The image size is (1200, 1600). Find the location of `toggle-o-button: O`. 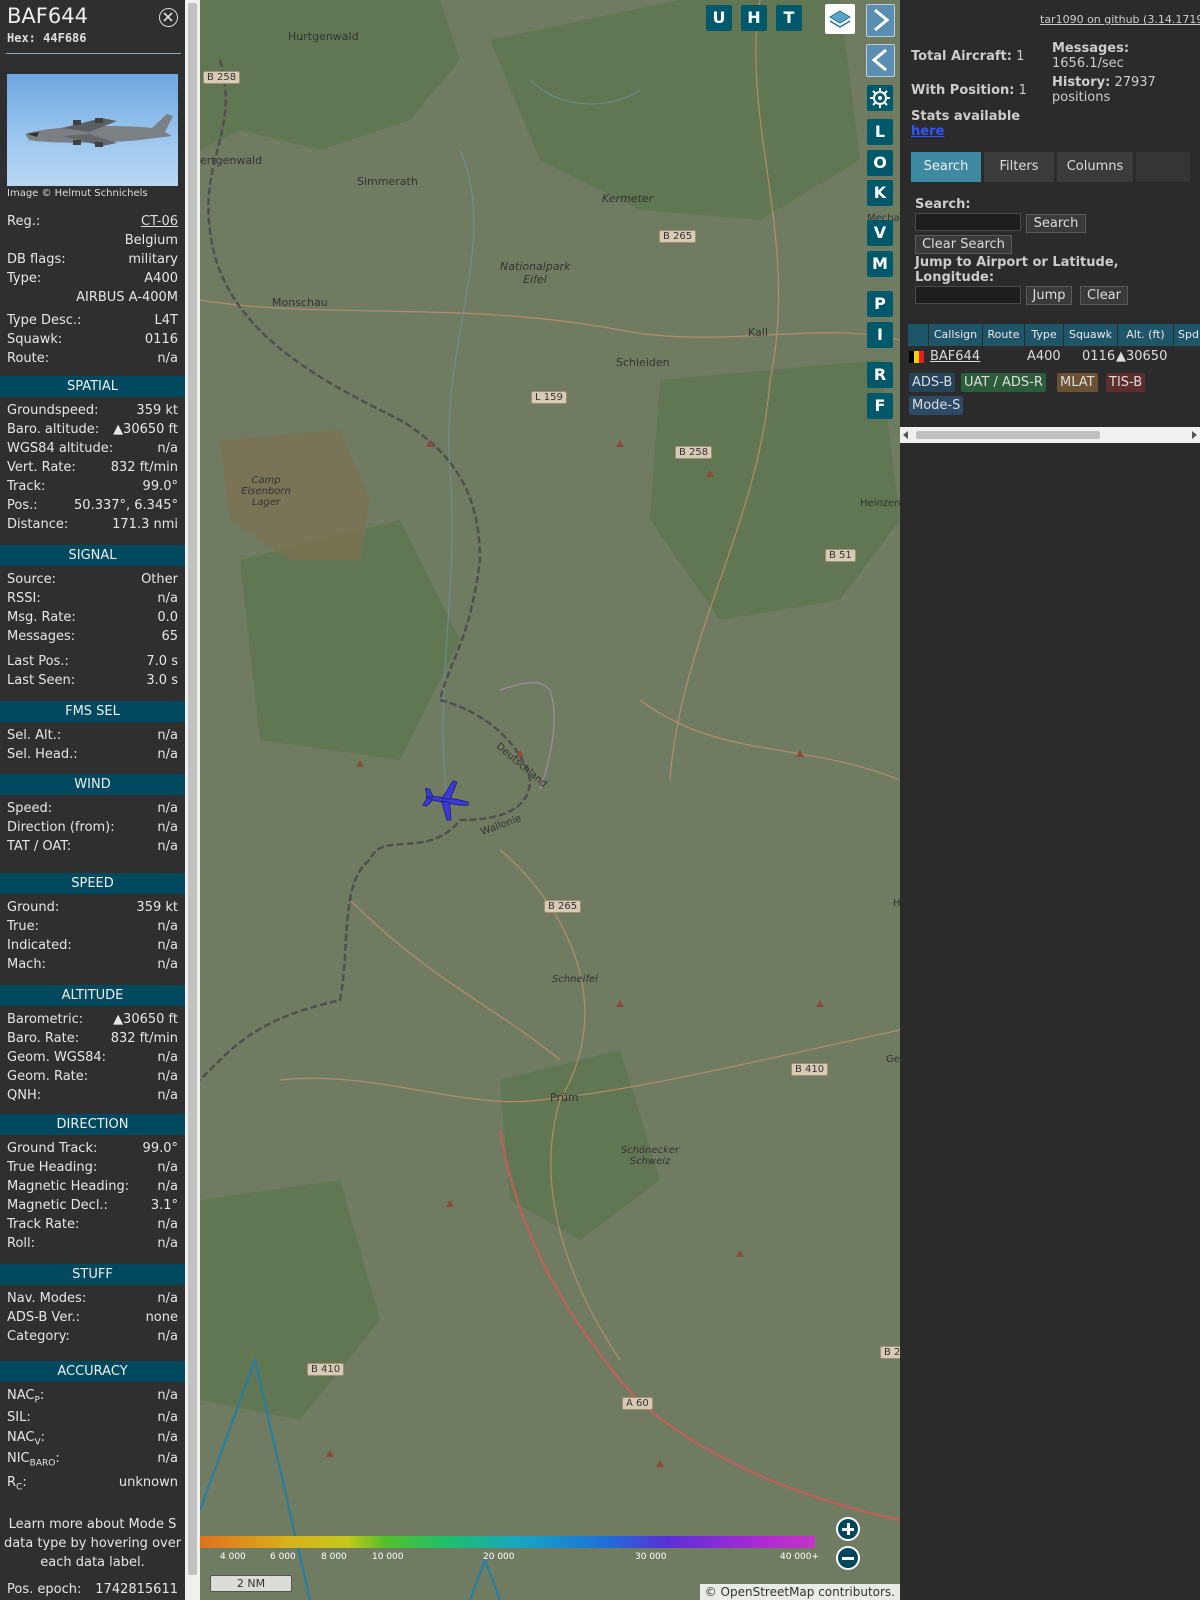

toggle-o-button: O is located at coordinates (880, 163).